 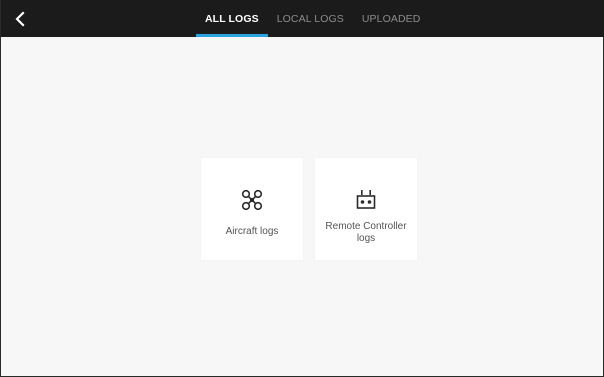 What do you see at coordinates (366, 232) in the screenshot?
I see `remote-controller-logs-label: Remote Controller logs` at bounding box center [366, 232].